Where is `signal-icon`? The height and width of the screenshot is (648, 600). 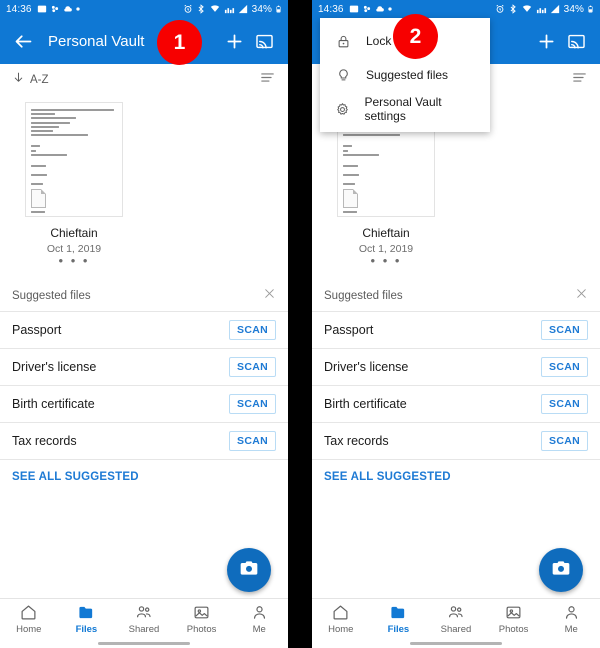
signal-icon is located at coordinates (243, 9).